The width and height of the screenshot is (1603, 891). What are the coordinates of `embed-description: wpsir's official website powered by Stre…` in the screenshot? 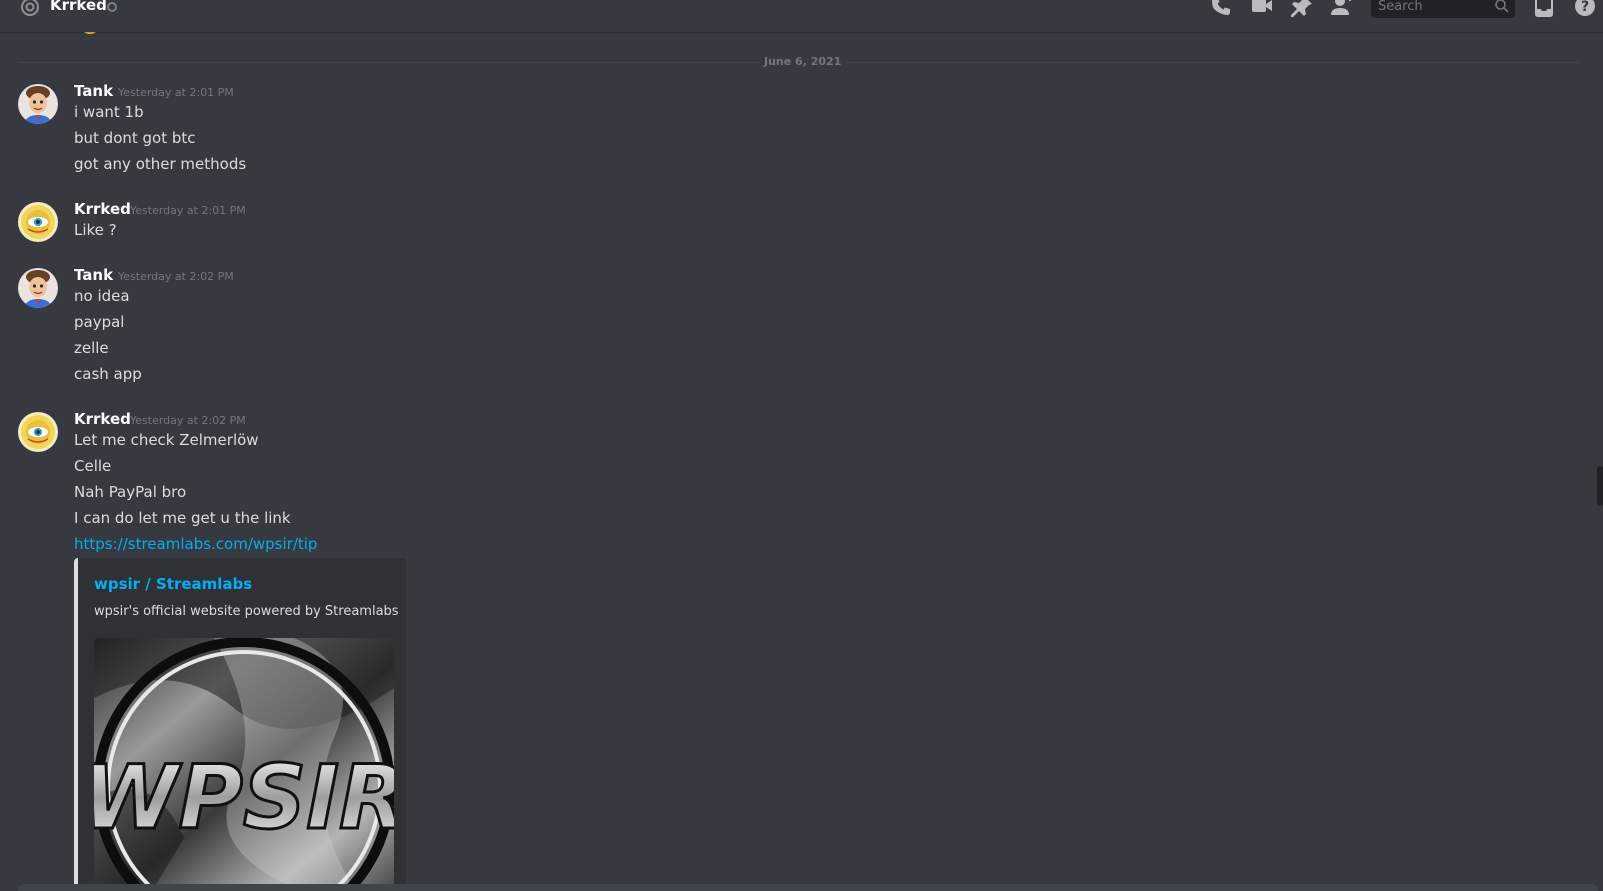 It's located at (246, 611).